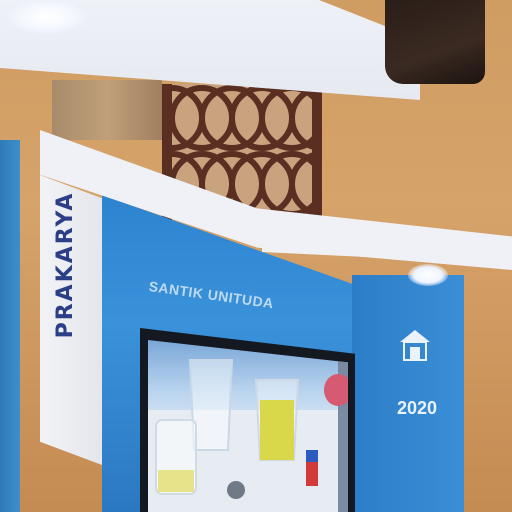 This screenshot has height=512, width=512. What do you see at coordinates (107, 110) in the screenshot?
I see `wood-column` at bounding box center [107, 110].